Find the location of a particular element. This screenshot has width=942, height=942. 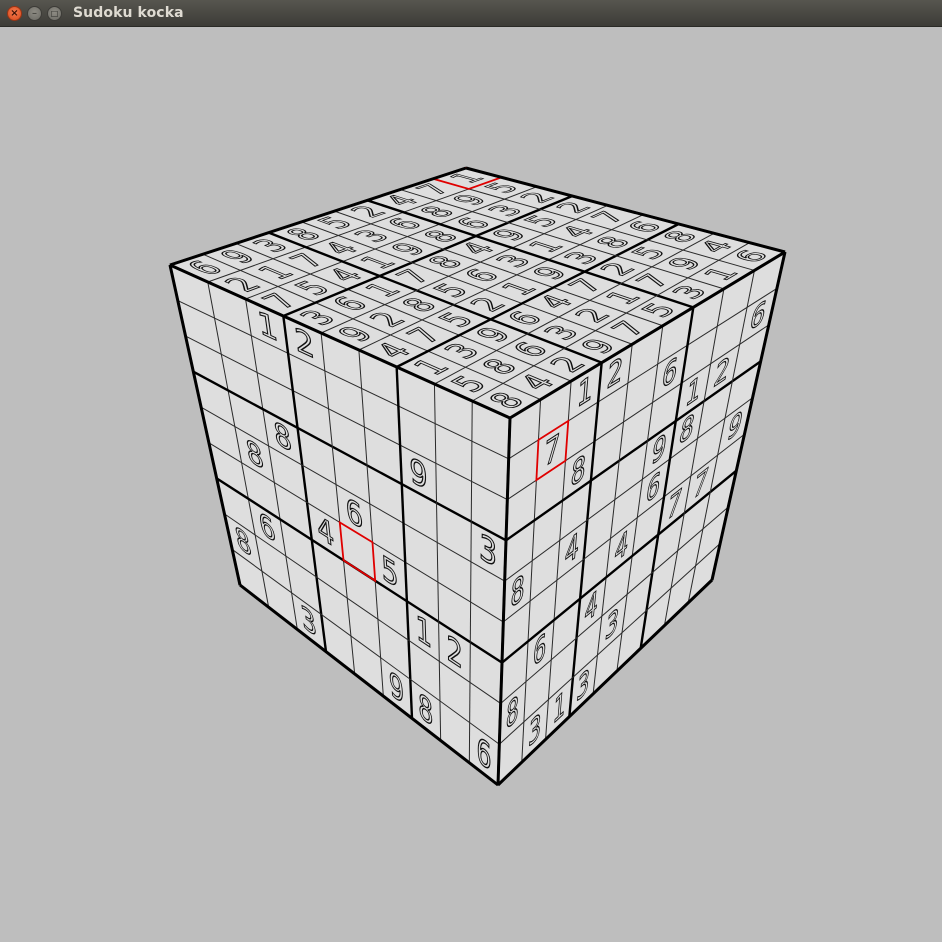

close-icon: × is located at coordinates (14, 13).